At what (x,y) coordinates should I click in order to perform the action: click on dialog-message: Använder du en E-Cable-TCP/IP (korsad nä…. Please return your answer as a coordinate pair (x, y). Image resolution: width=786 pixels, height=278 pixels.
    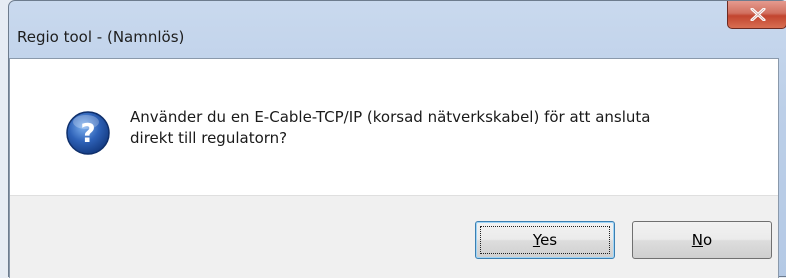
    Looking at the image, I should click on (440, 128).